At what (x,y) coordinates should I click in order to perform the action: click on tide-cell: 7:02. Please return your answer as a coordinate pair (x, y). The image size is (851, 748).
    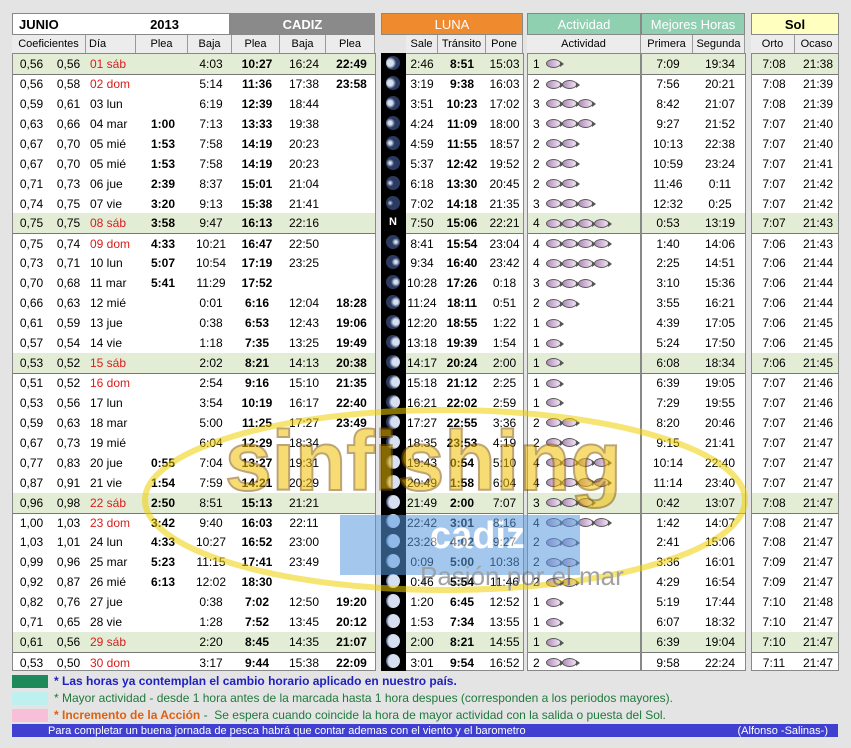
    Looking at the image, I should click on (257, 602).